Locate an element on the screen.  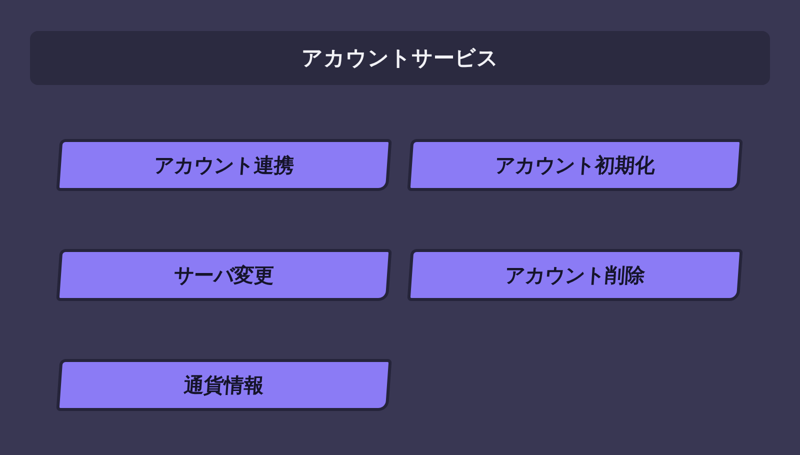
menu-button: サーバ変更 is located at coordinates (224, 275).